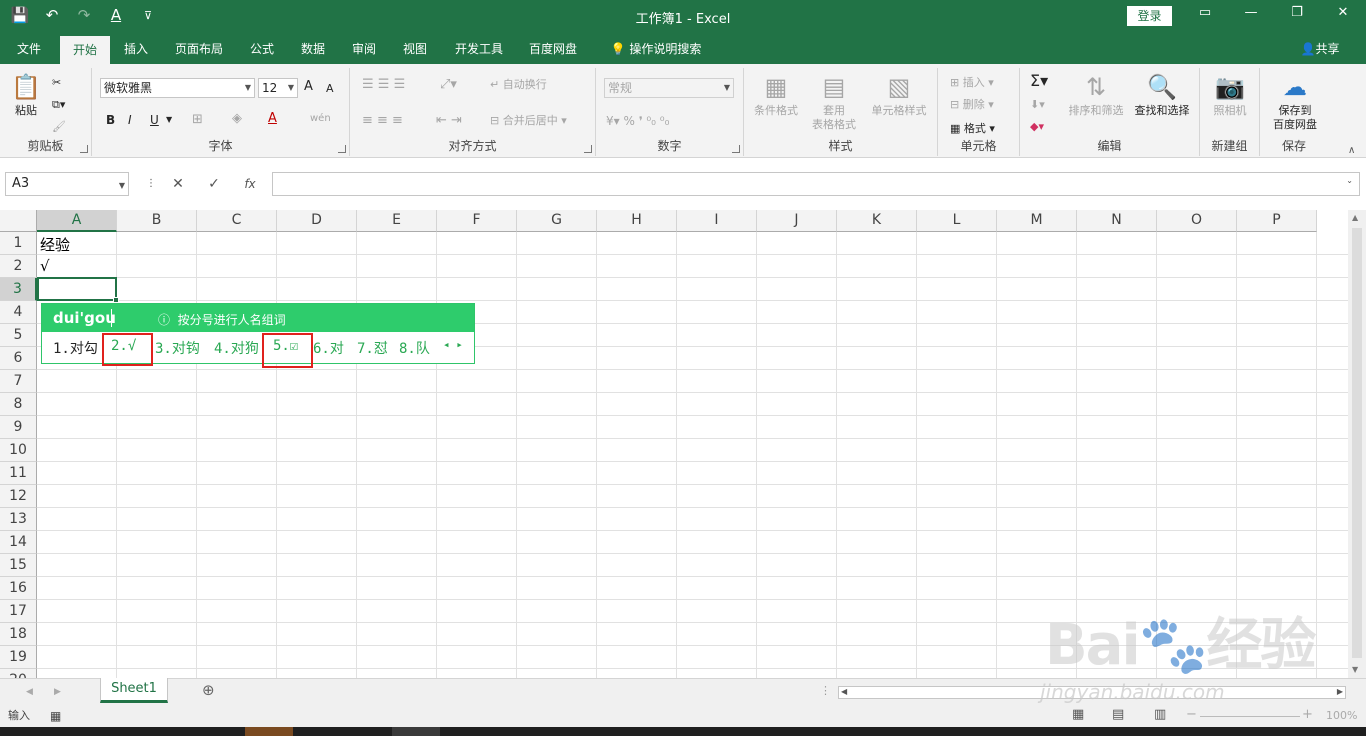  Describe the element at coordinates (250, 184) in the screenshot. I see `insert-function-icon: fx` at that location.